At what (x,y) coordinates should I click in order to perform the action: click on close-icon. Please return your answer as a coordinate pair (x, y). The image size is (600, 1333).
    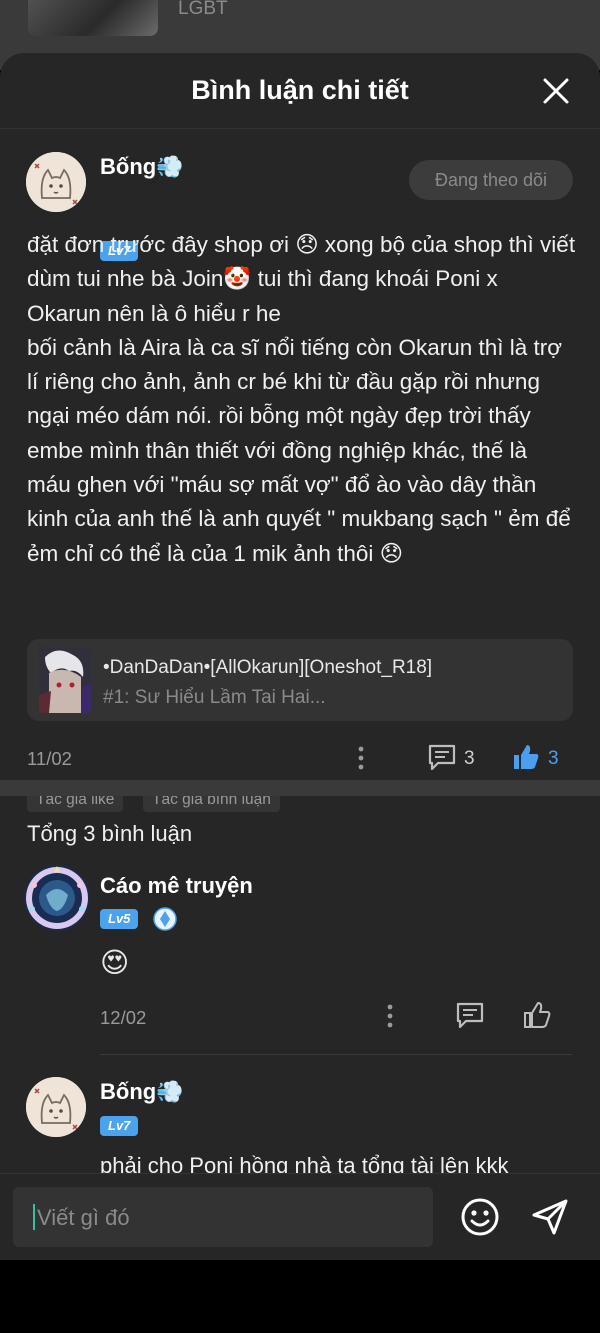
    Looking at the image, I should click on (556, 91).